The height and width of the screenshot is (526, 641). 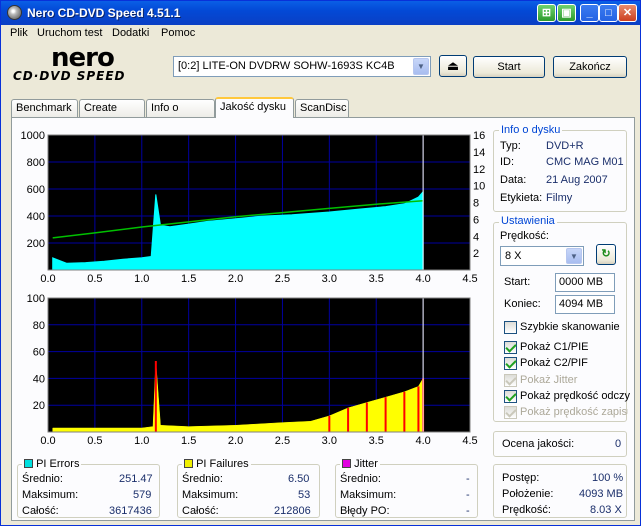 I want to click on pif-x-tick-label: 1.0, so click(x=141, y=441).